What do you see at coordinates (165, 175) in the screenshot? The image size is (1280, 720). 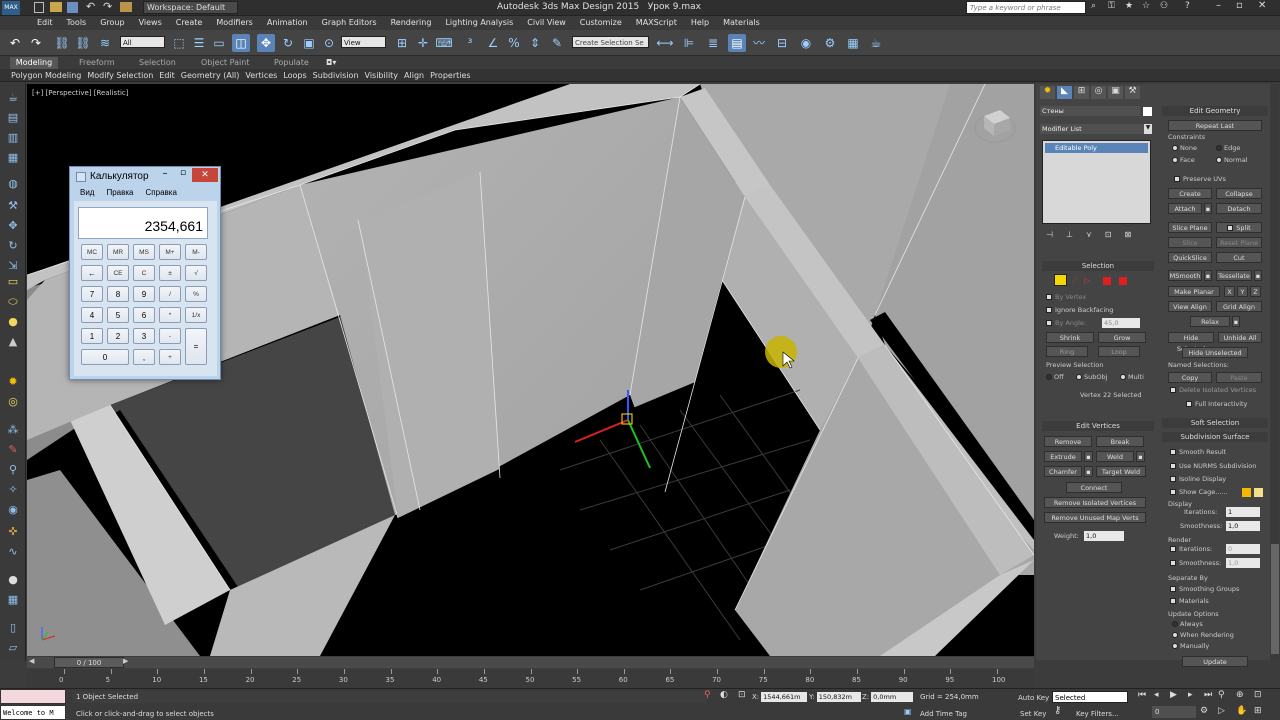 I see `calc-minimize-icon: –` at bounding box center [165, 175].